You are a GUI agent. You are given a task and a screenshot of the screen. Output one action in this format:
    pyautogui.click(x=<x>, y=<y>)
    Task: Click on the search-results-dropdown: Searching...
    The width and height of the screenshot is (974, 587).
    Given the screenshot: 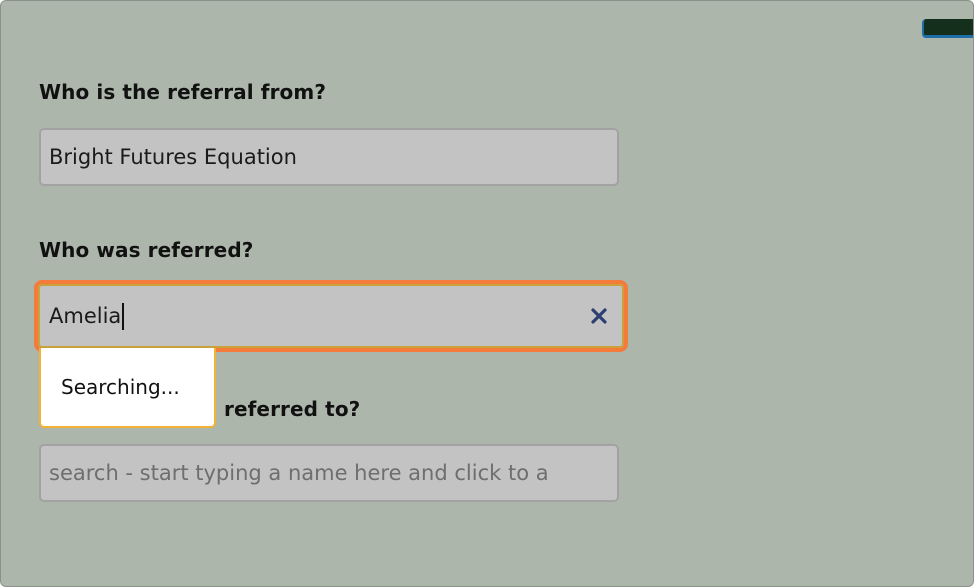 What is the action you would take?
    pyautogui.click(x=127, y=388)
    